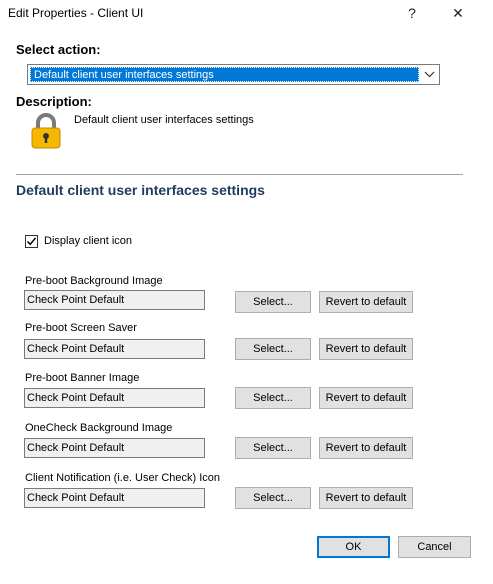 This screenshot has width=493, height=584. What do you see at coordinates (99, 428) in the screenshot?
I see `field-label: OneCheck Background Image` at bounding box center [99, 428].